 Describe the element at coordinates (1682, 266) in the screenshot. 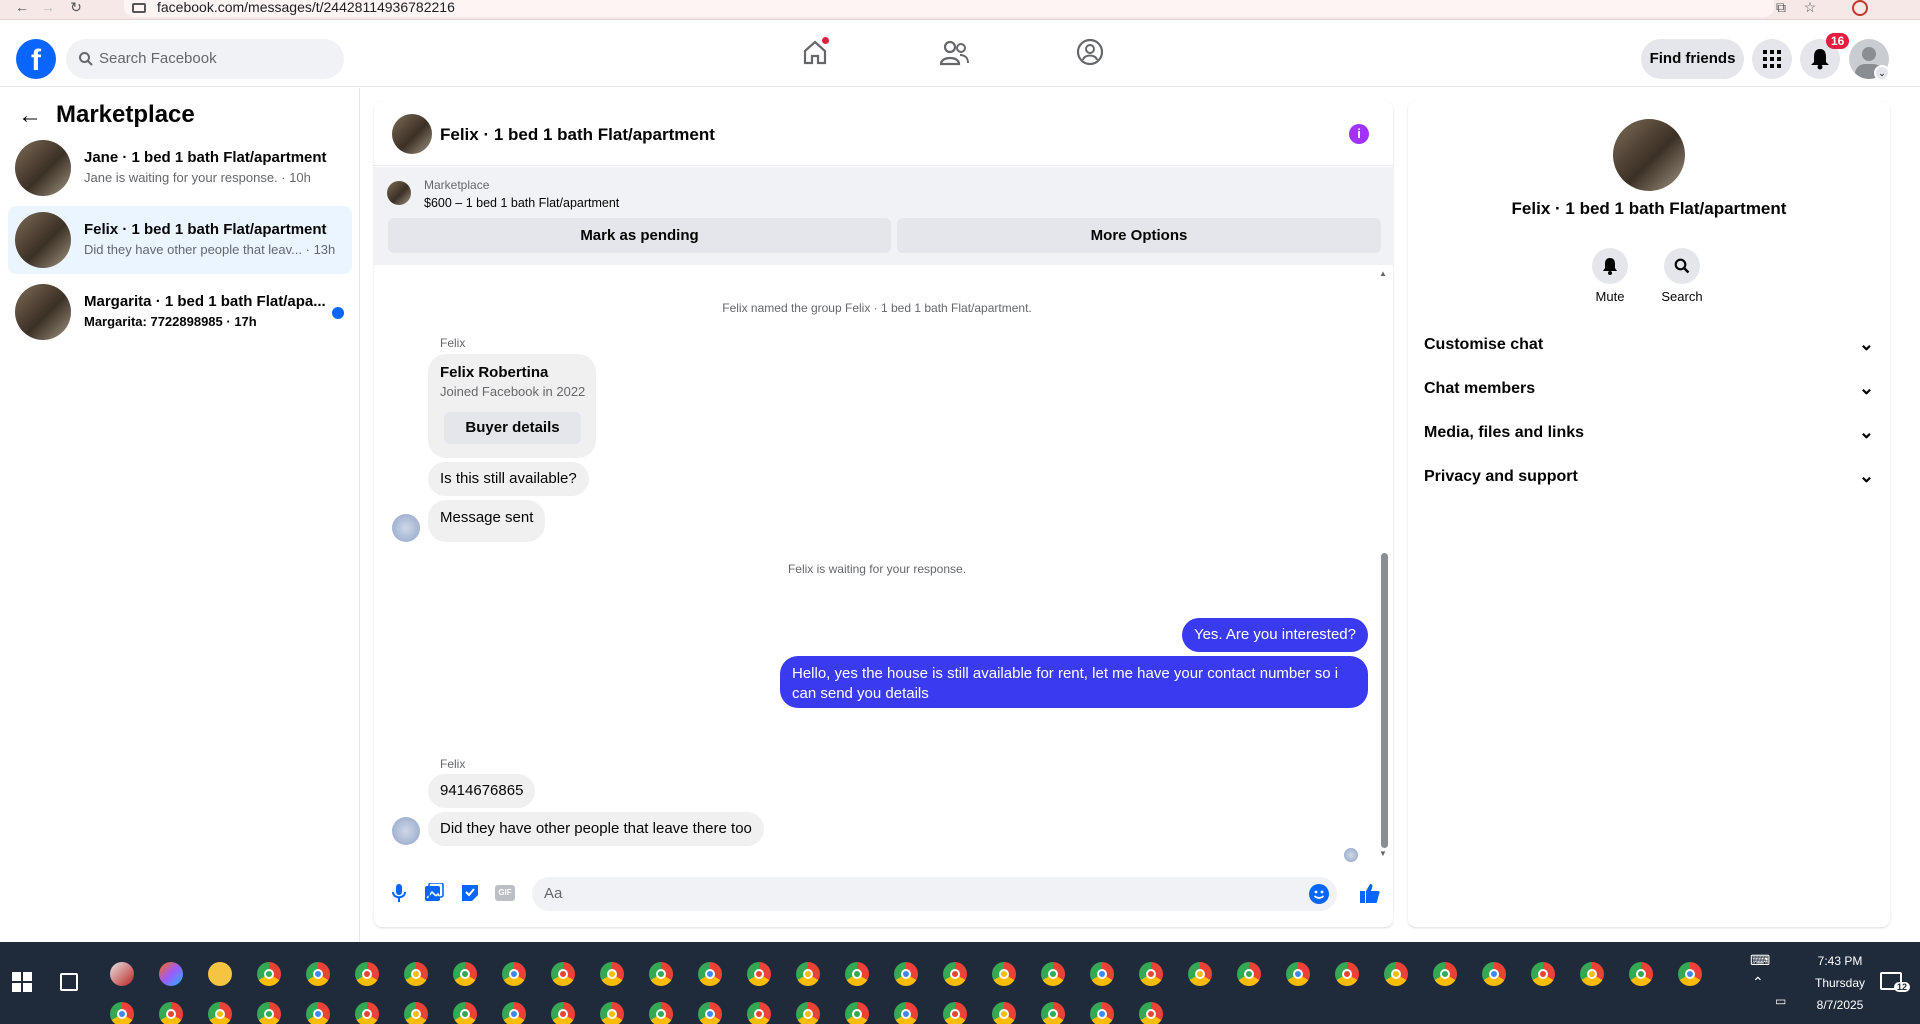

I see `search-in-chat-button` at that location.